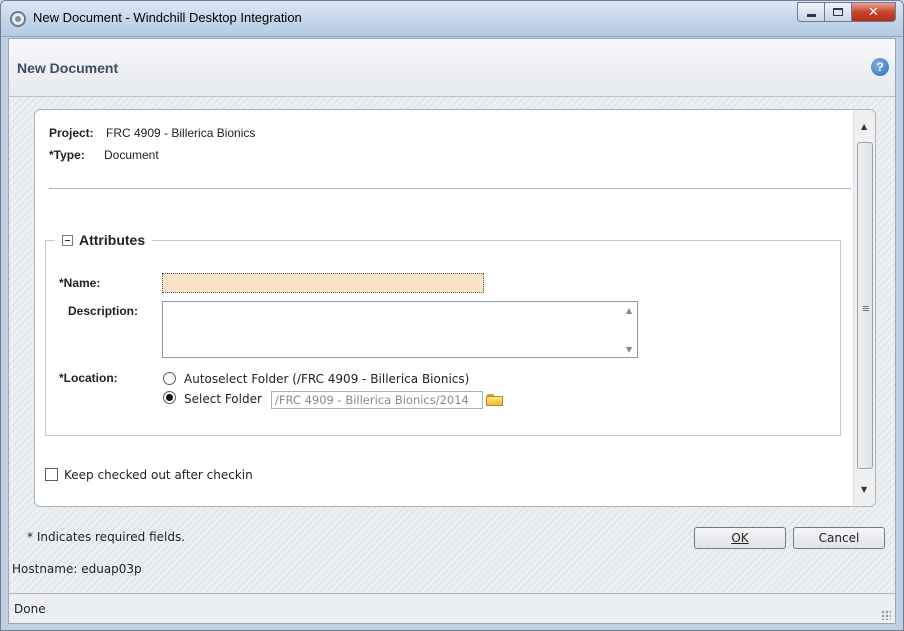 This screenshot has width=904, height=631. What do you see at coordinates (223, 399) in the screenshot?
I see `select-folder-label: Select Folder` at bounding box center [223, 399].